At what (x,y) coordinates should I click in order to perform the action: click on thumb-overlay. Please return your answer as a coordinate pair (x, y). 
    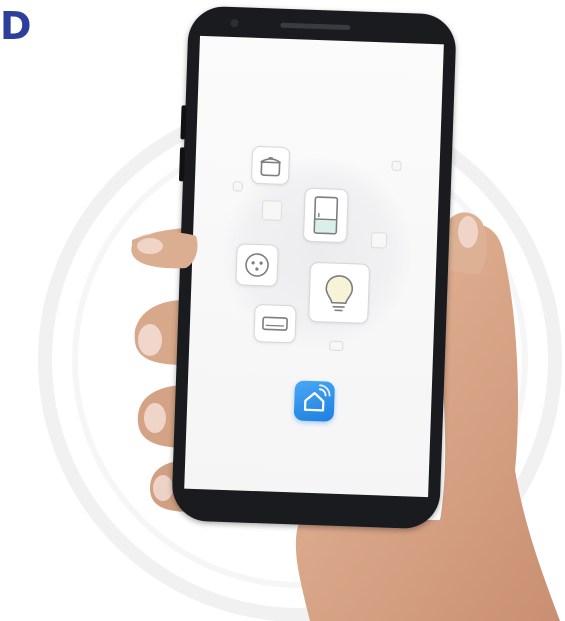
    Looking at the image, I should click on (165, 250).